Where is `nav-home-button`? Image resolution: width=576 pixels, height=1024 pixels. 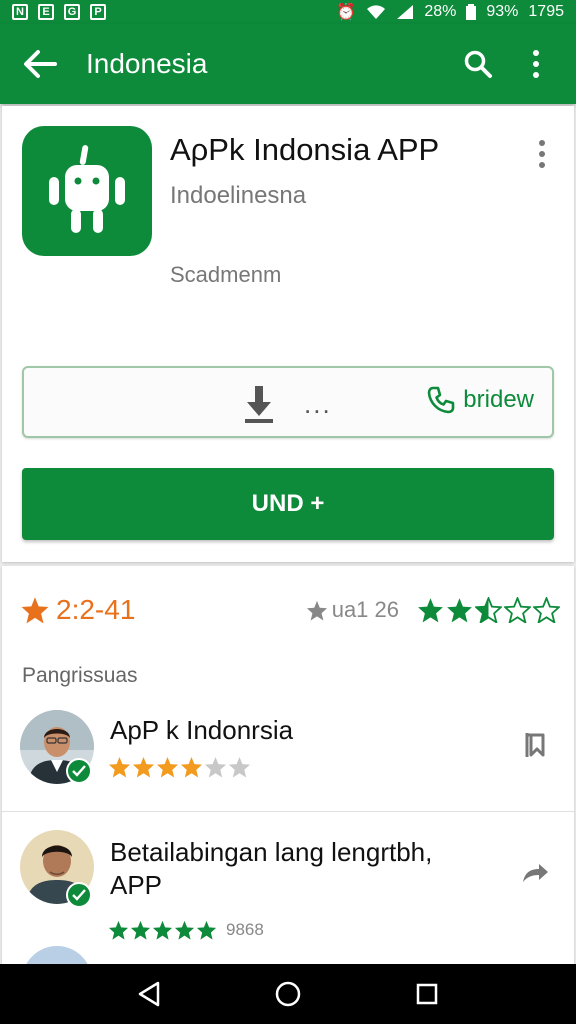 nav-home-button is located at coordinates (288, 994).